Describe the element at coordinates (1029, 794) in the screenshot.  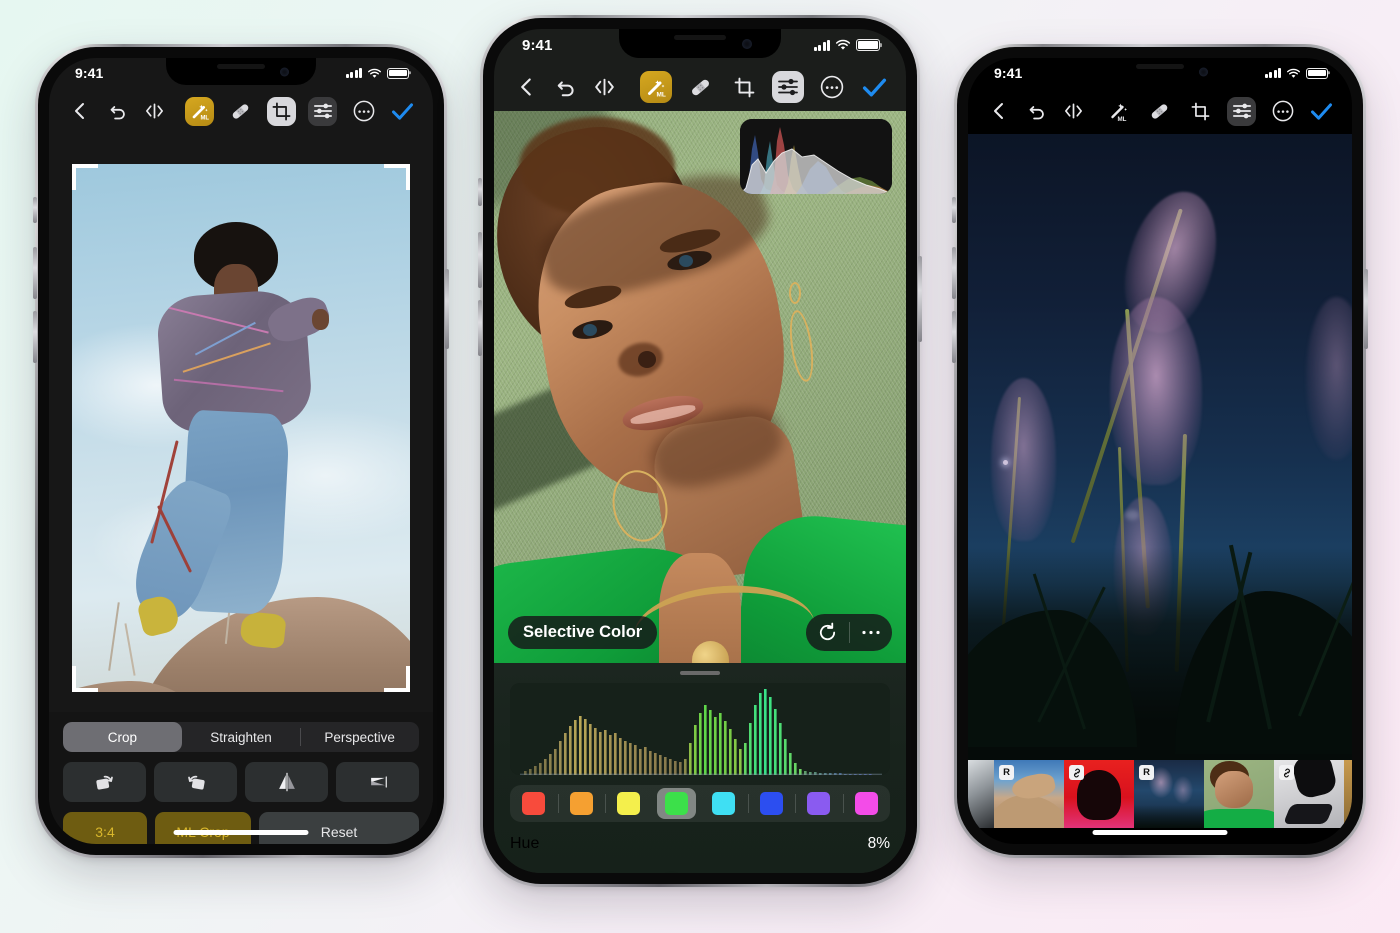
I see `thumb-1: R` at that location.